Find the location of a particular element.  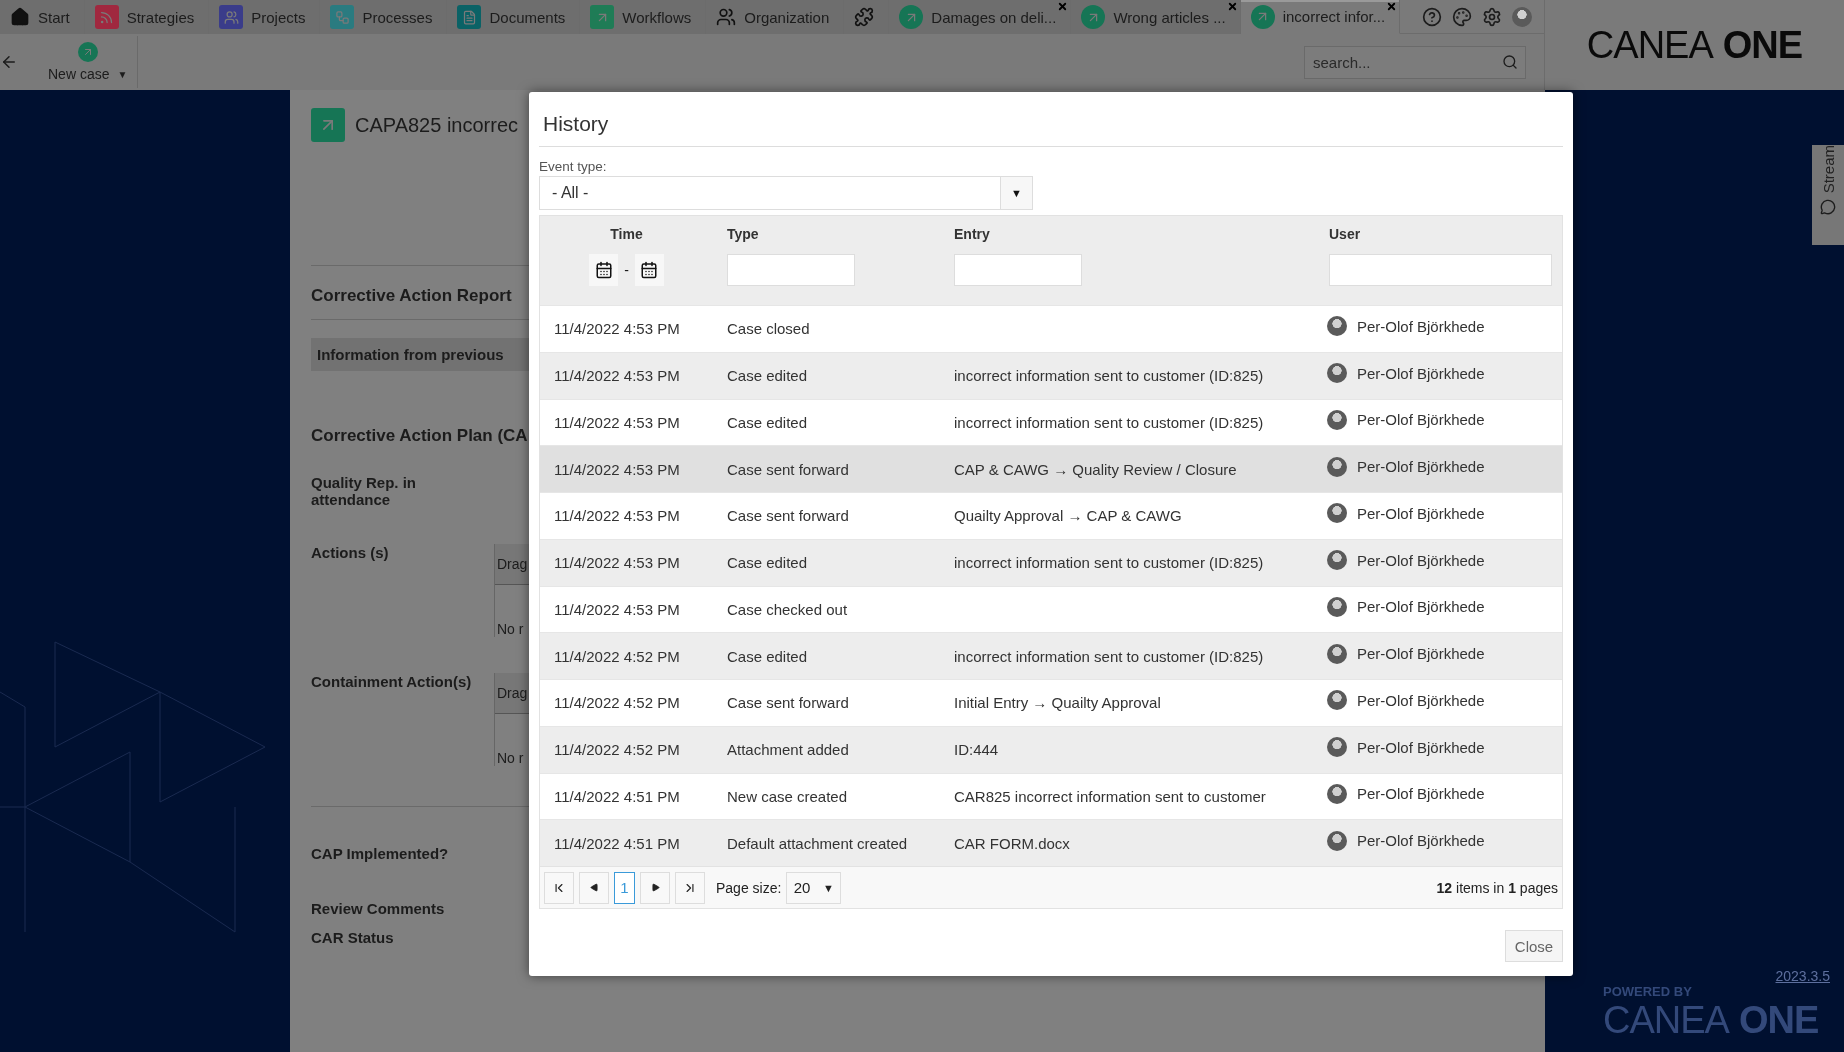

case-title: CAPA825 incorrec is located at coordinates (437, 125).